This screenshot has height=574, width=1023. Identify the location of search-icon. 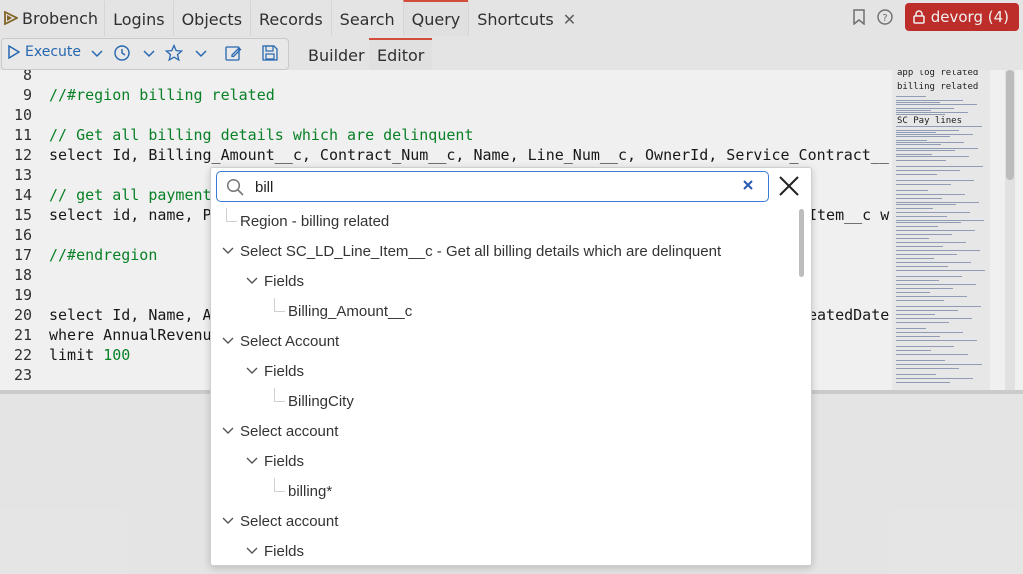
(235, 187).